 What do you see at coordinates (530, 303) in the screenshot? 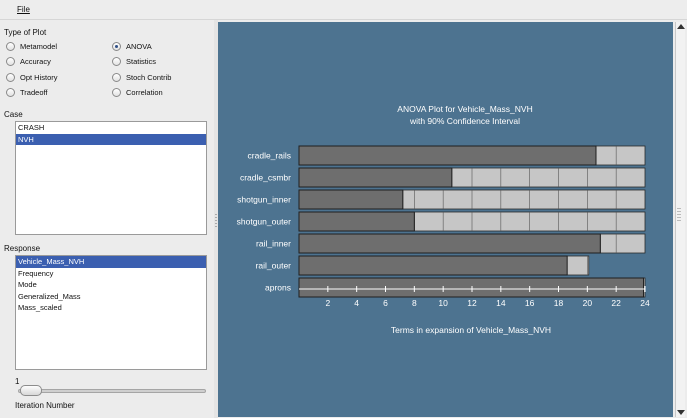
I see `x-tick-label: 16` at bounding box center [530, 303].